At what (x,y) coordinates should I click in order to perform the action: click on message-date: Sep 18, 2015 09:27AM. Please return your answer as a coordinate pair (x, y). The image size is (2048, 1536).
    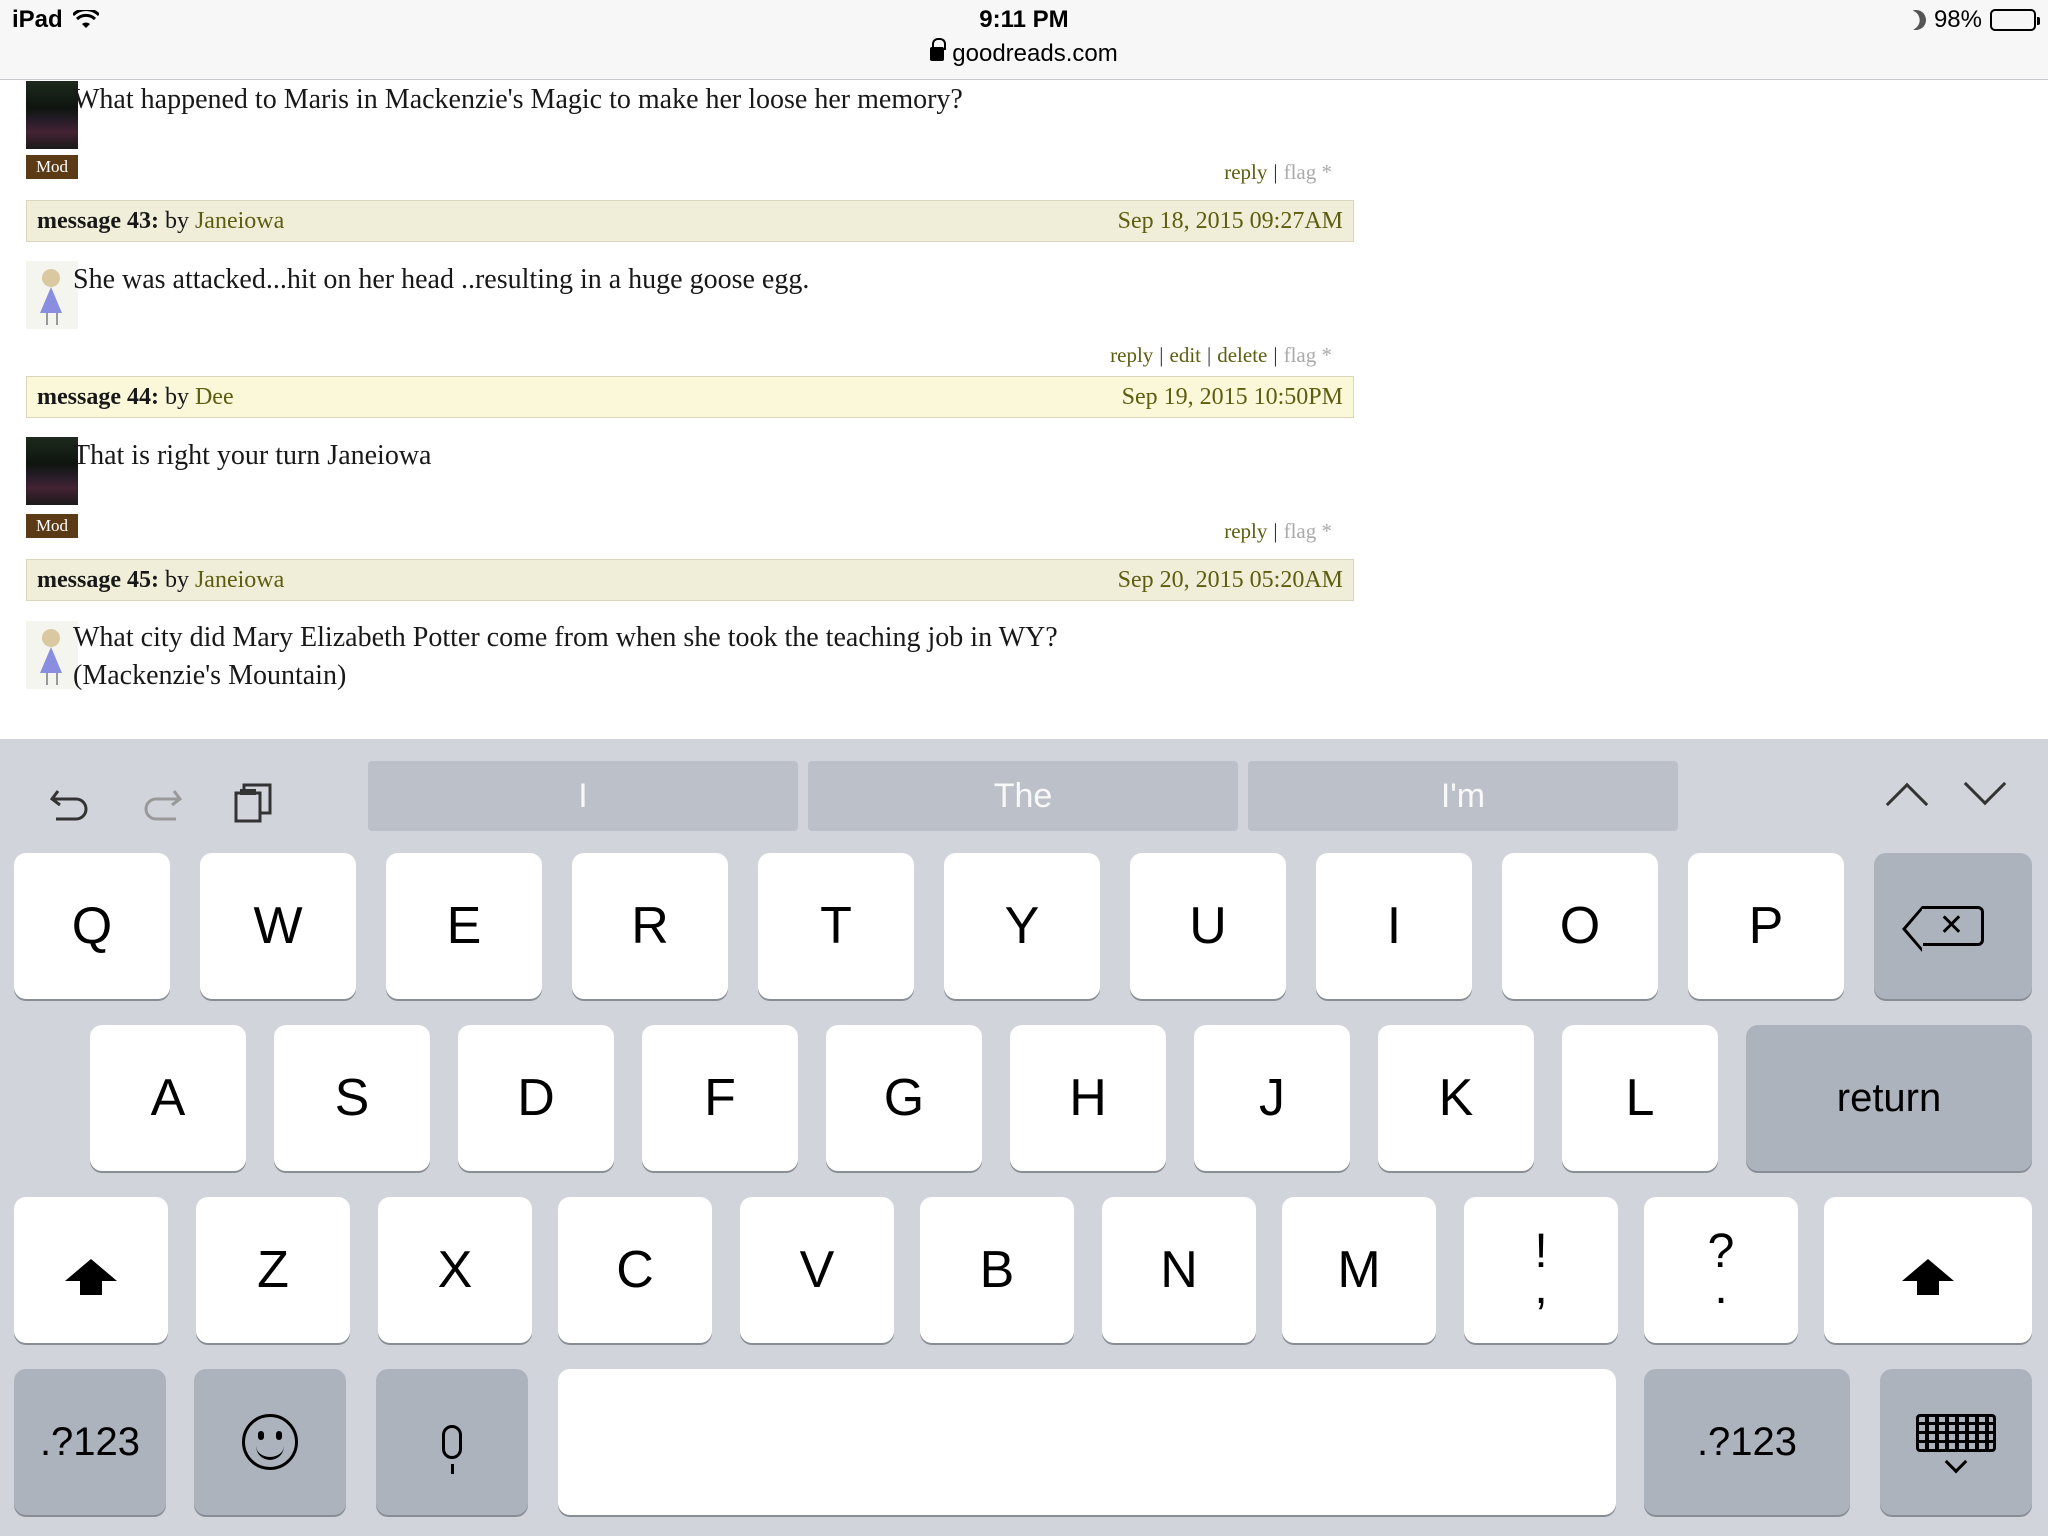
    Looking at the image, I should click on (1230, 221).